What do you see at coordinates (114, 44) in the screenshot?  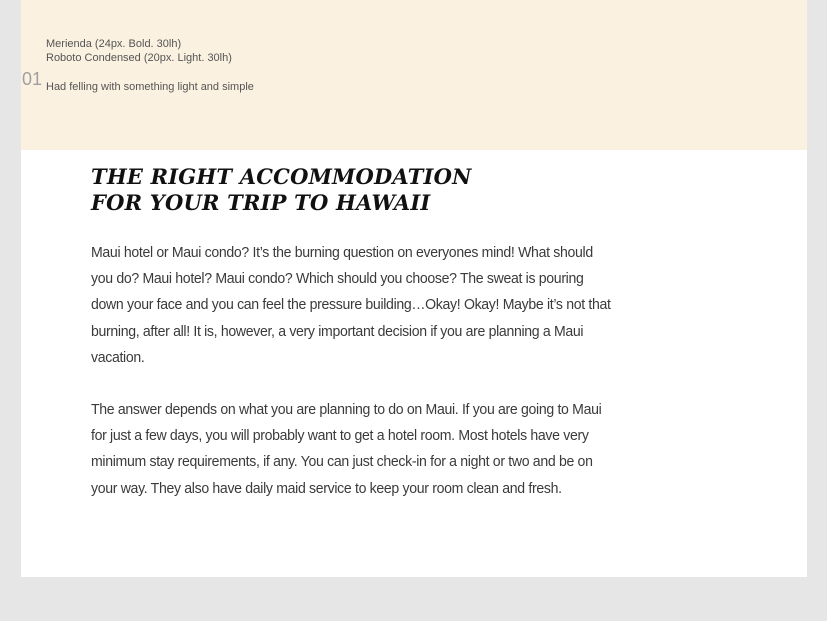 I see `heading-font-spec: Merienda (24px. Bold. 30lh)` at bounding box center [114, 44].